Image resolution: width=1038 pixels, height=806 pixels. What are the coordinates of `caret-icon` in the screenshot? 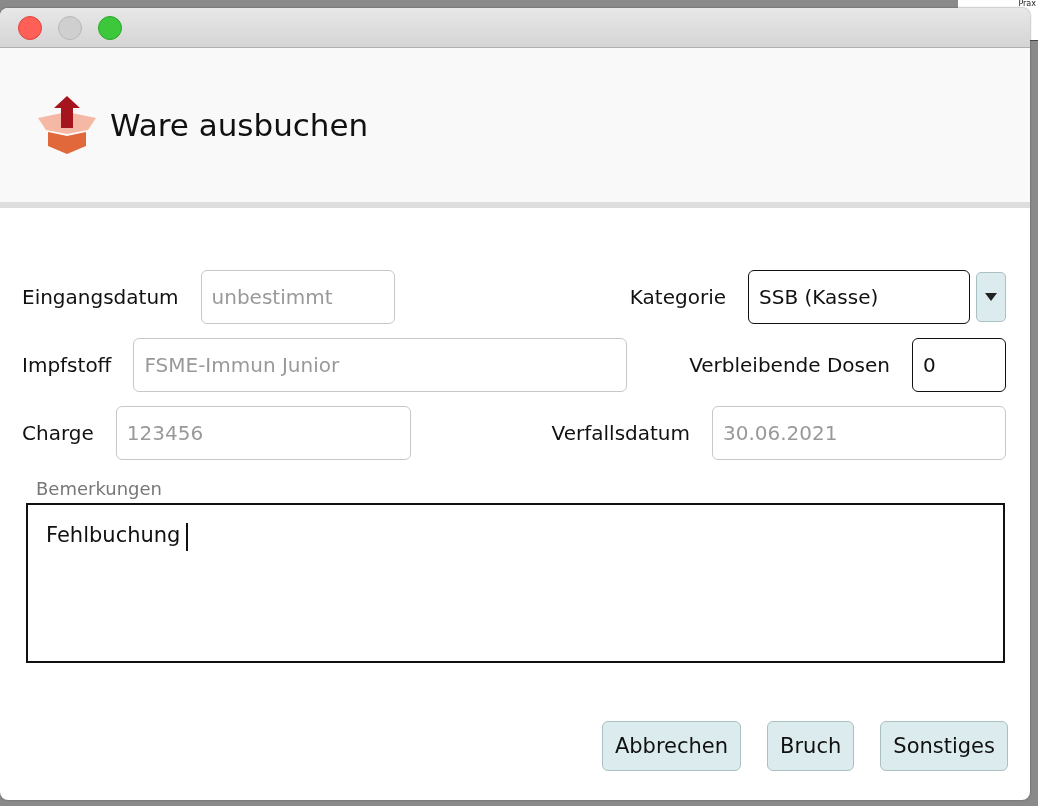 It's located at (991, 297).